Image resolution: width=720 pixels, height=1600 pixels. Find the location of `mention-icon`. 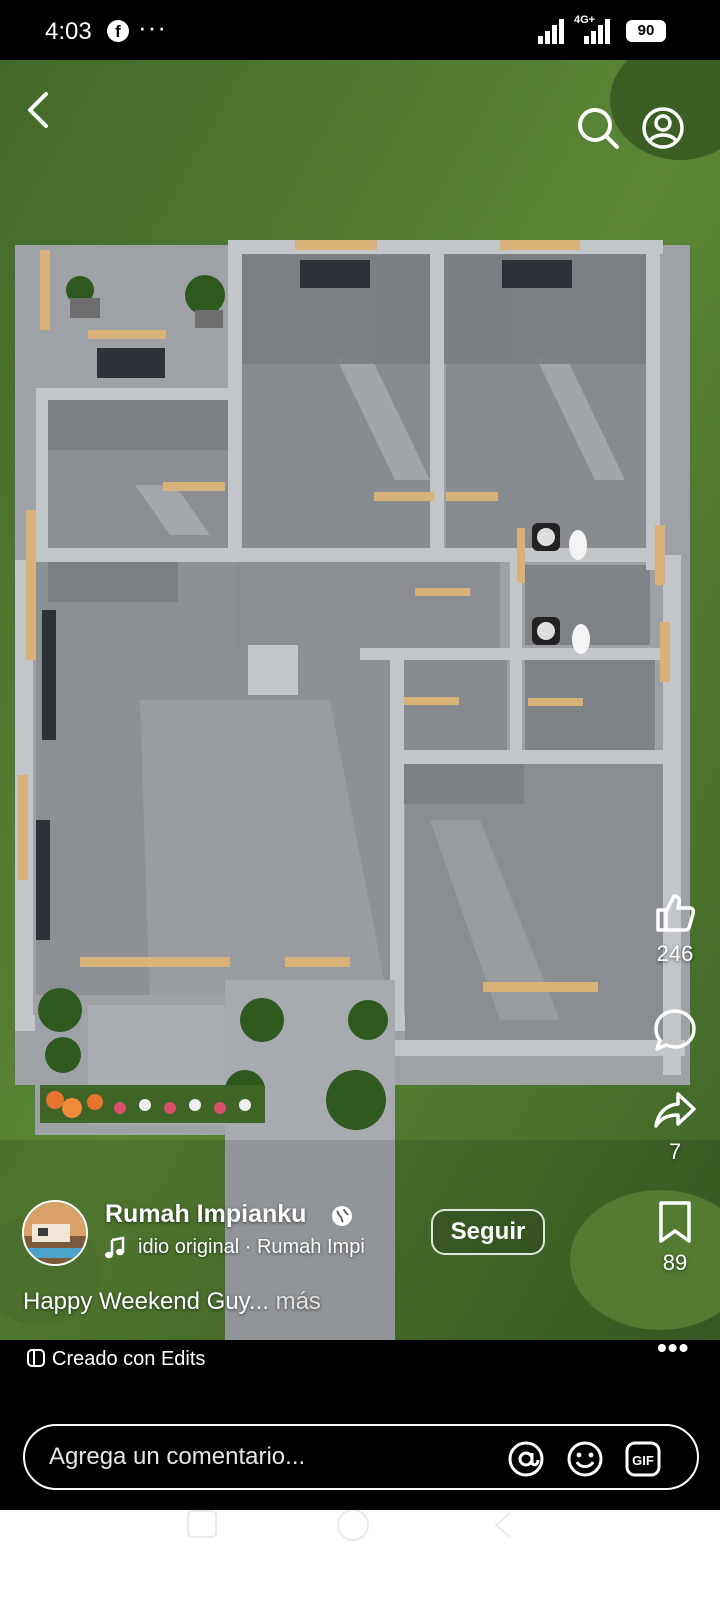

mention-icon is located at coordinates (526, 1459).